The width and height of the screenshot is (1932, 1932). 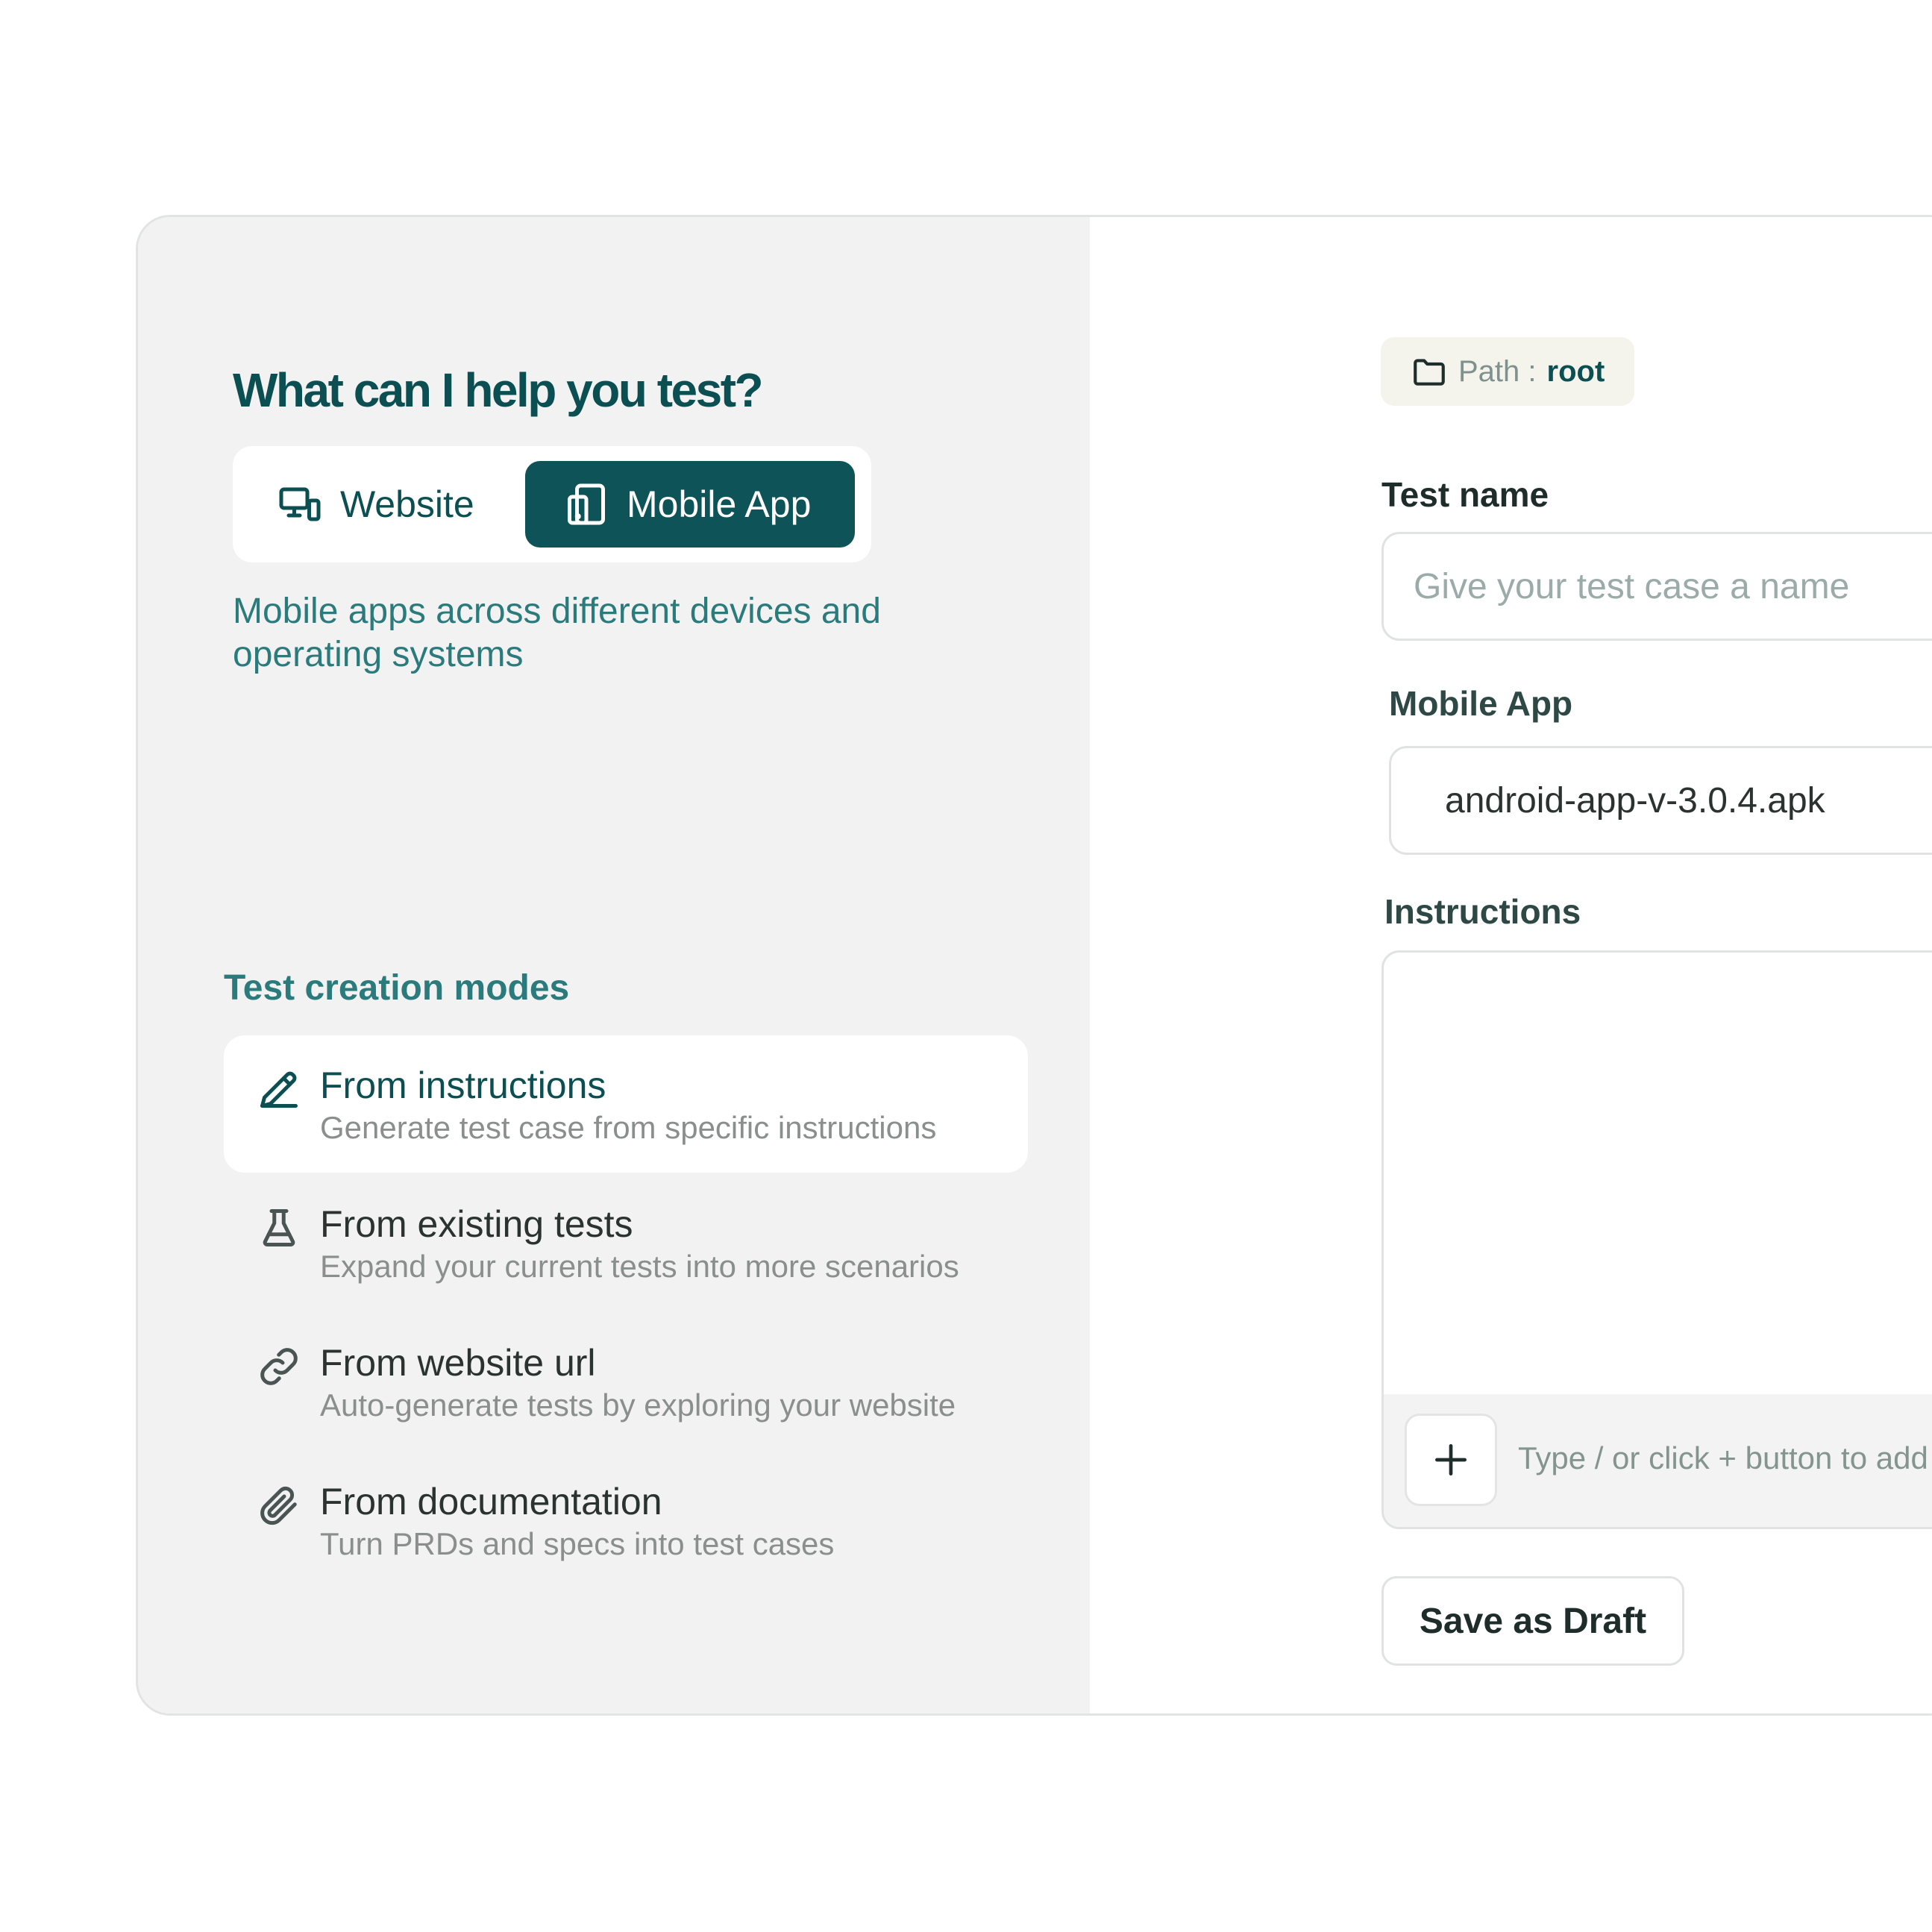 What do you see at coordinates (279, 1505) in the screenshot?
I see `paperclip-icon` at bounding box center [279, 1505].